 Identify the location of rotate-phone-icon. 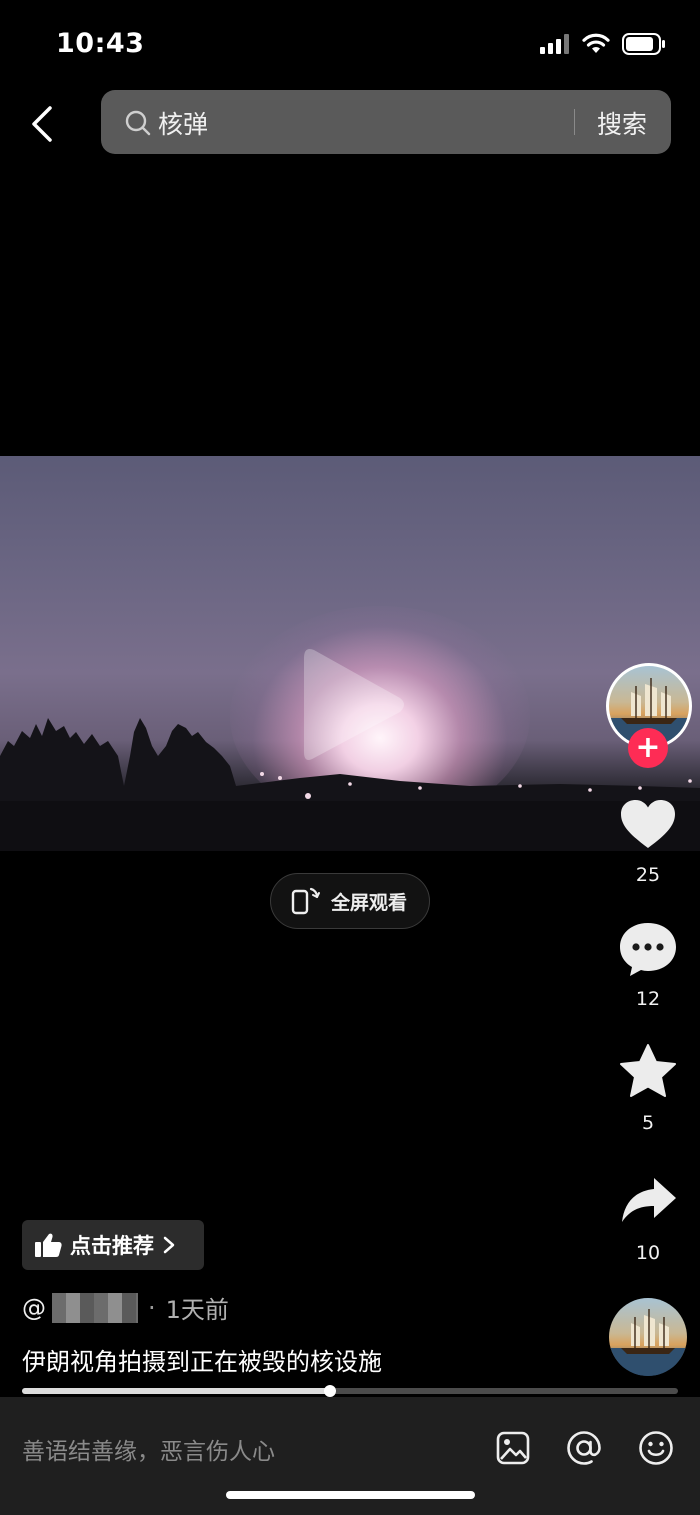
(305, 901).